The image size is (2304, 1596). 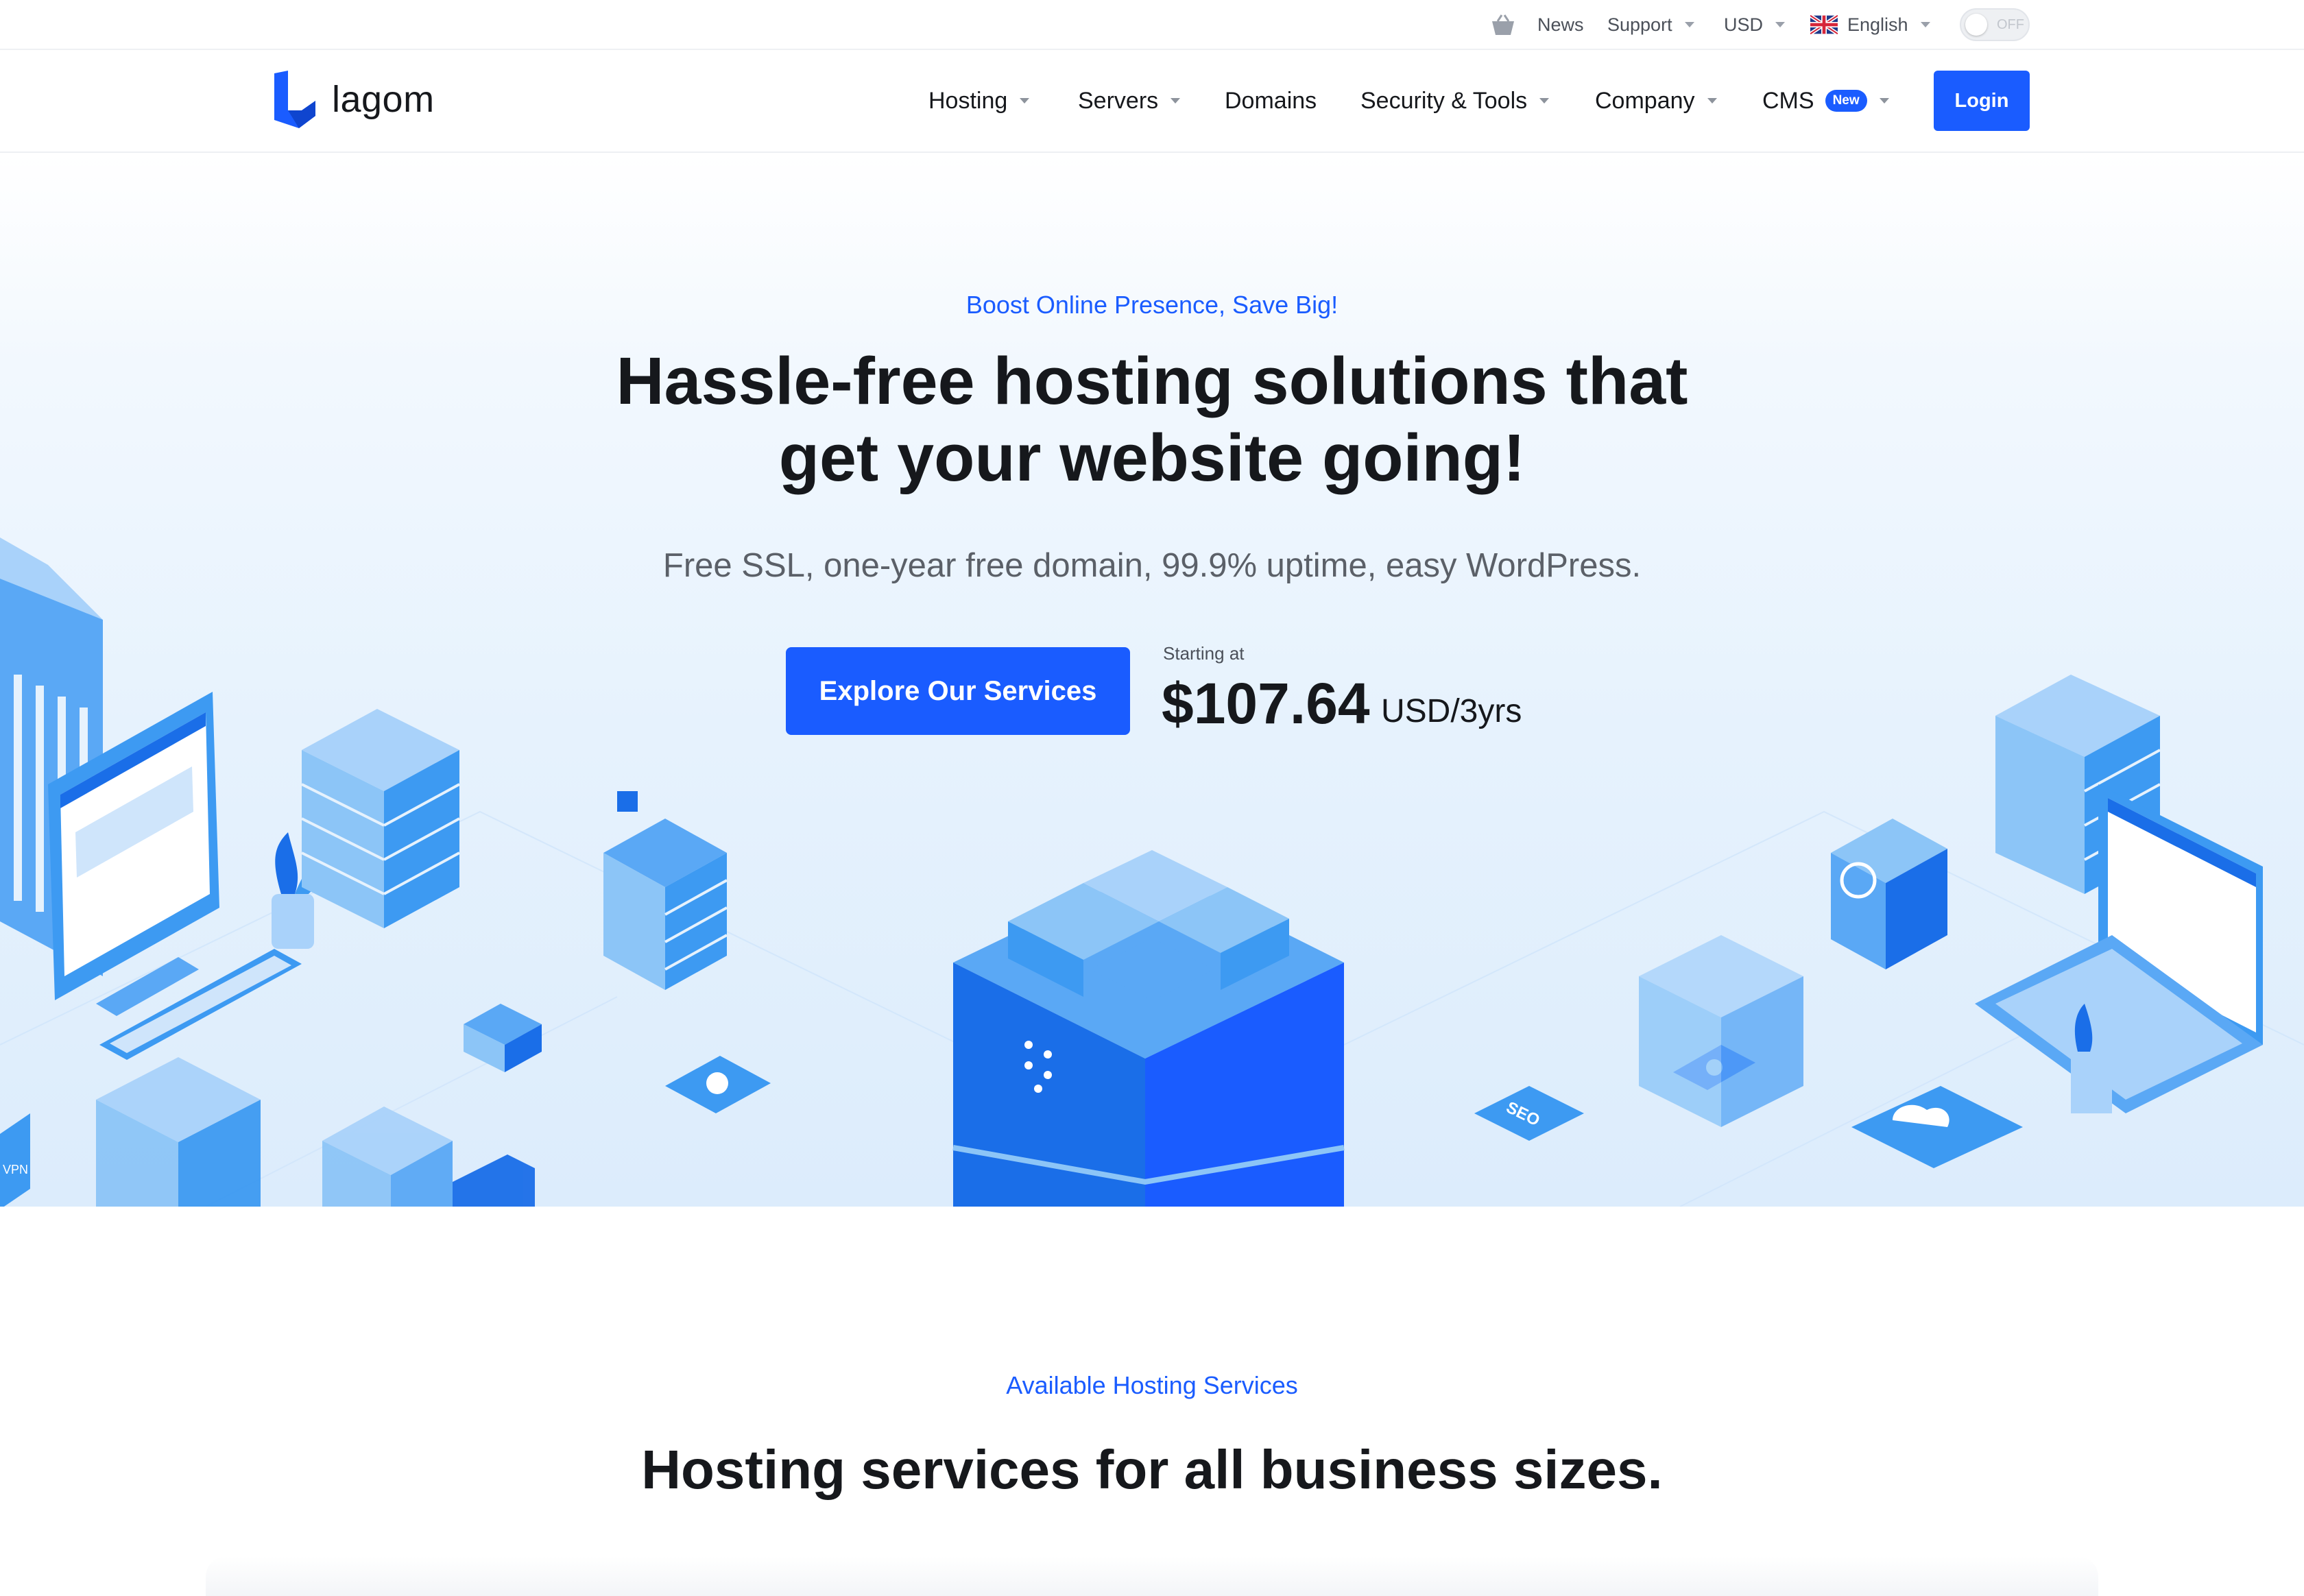 What do you see at coordinates (1982, 101) in the screenshot?
I see `login-button: Login` at bounding box center [1982, 101].